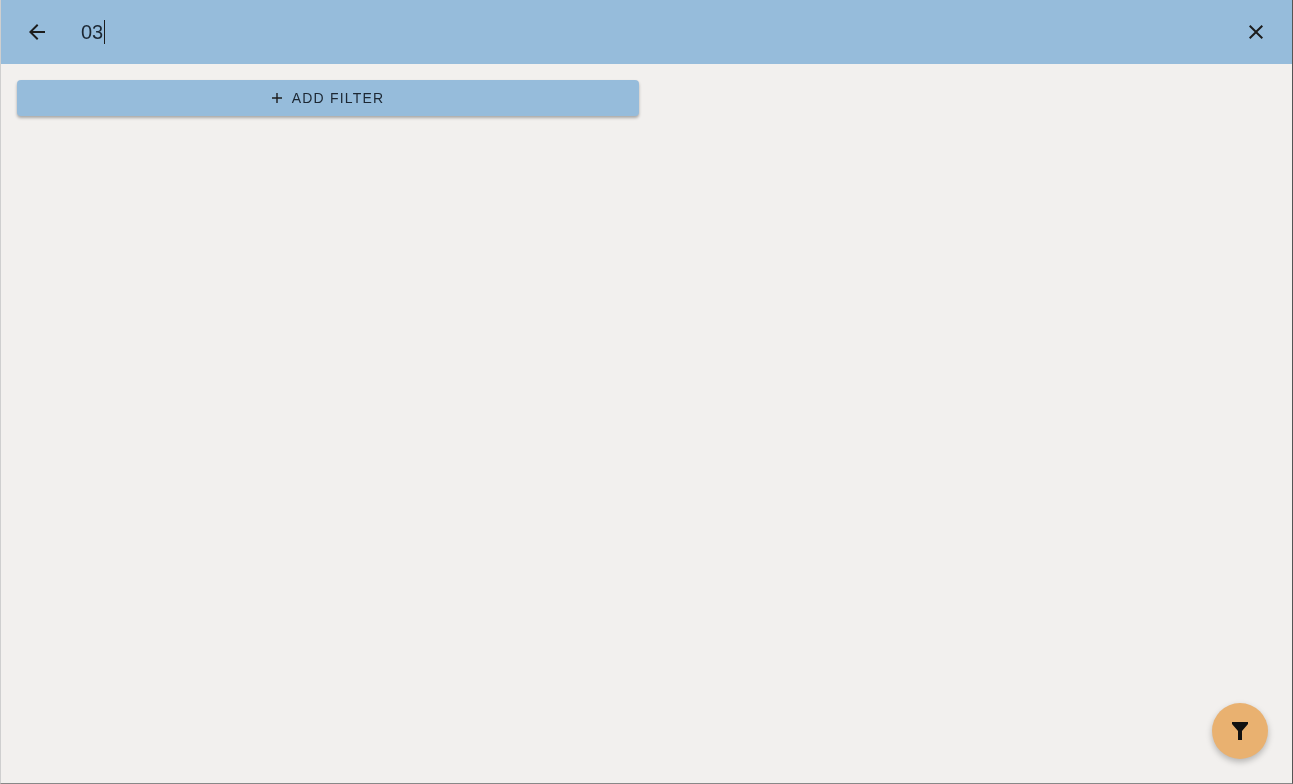 Image resolution: width=1293 pixels, height=784 pixels. I want to click on filter-fab-button, so click(1240, 731).